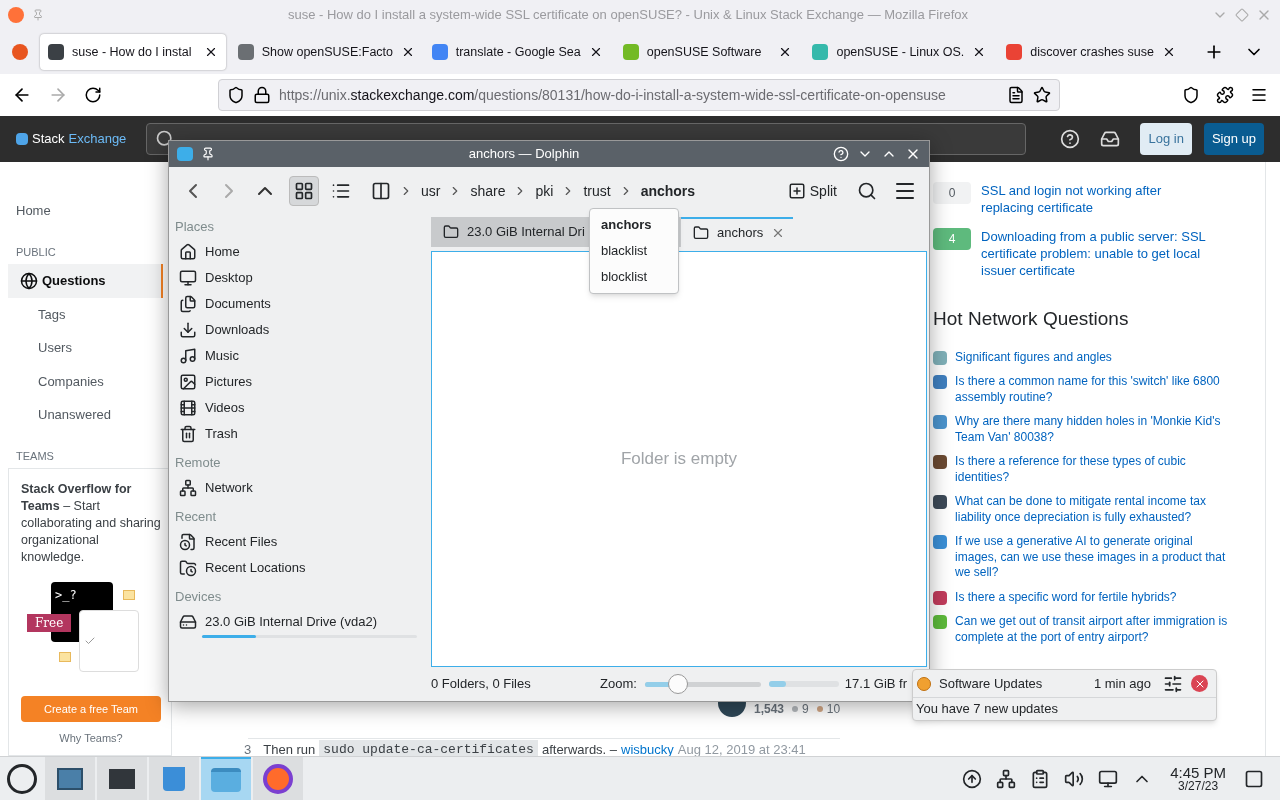 The height and width of the screenshot is (800, 1280). What do you see at coordinates (1096, 253) in the screenshot?
I see `related-question-link: Downloading from a public server: SSL certificate problem: unable to get local issuer certificate` at bounding box center [1096, 253].